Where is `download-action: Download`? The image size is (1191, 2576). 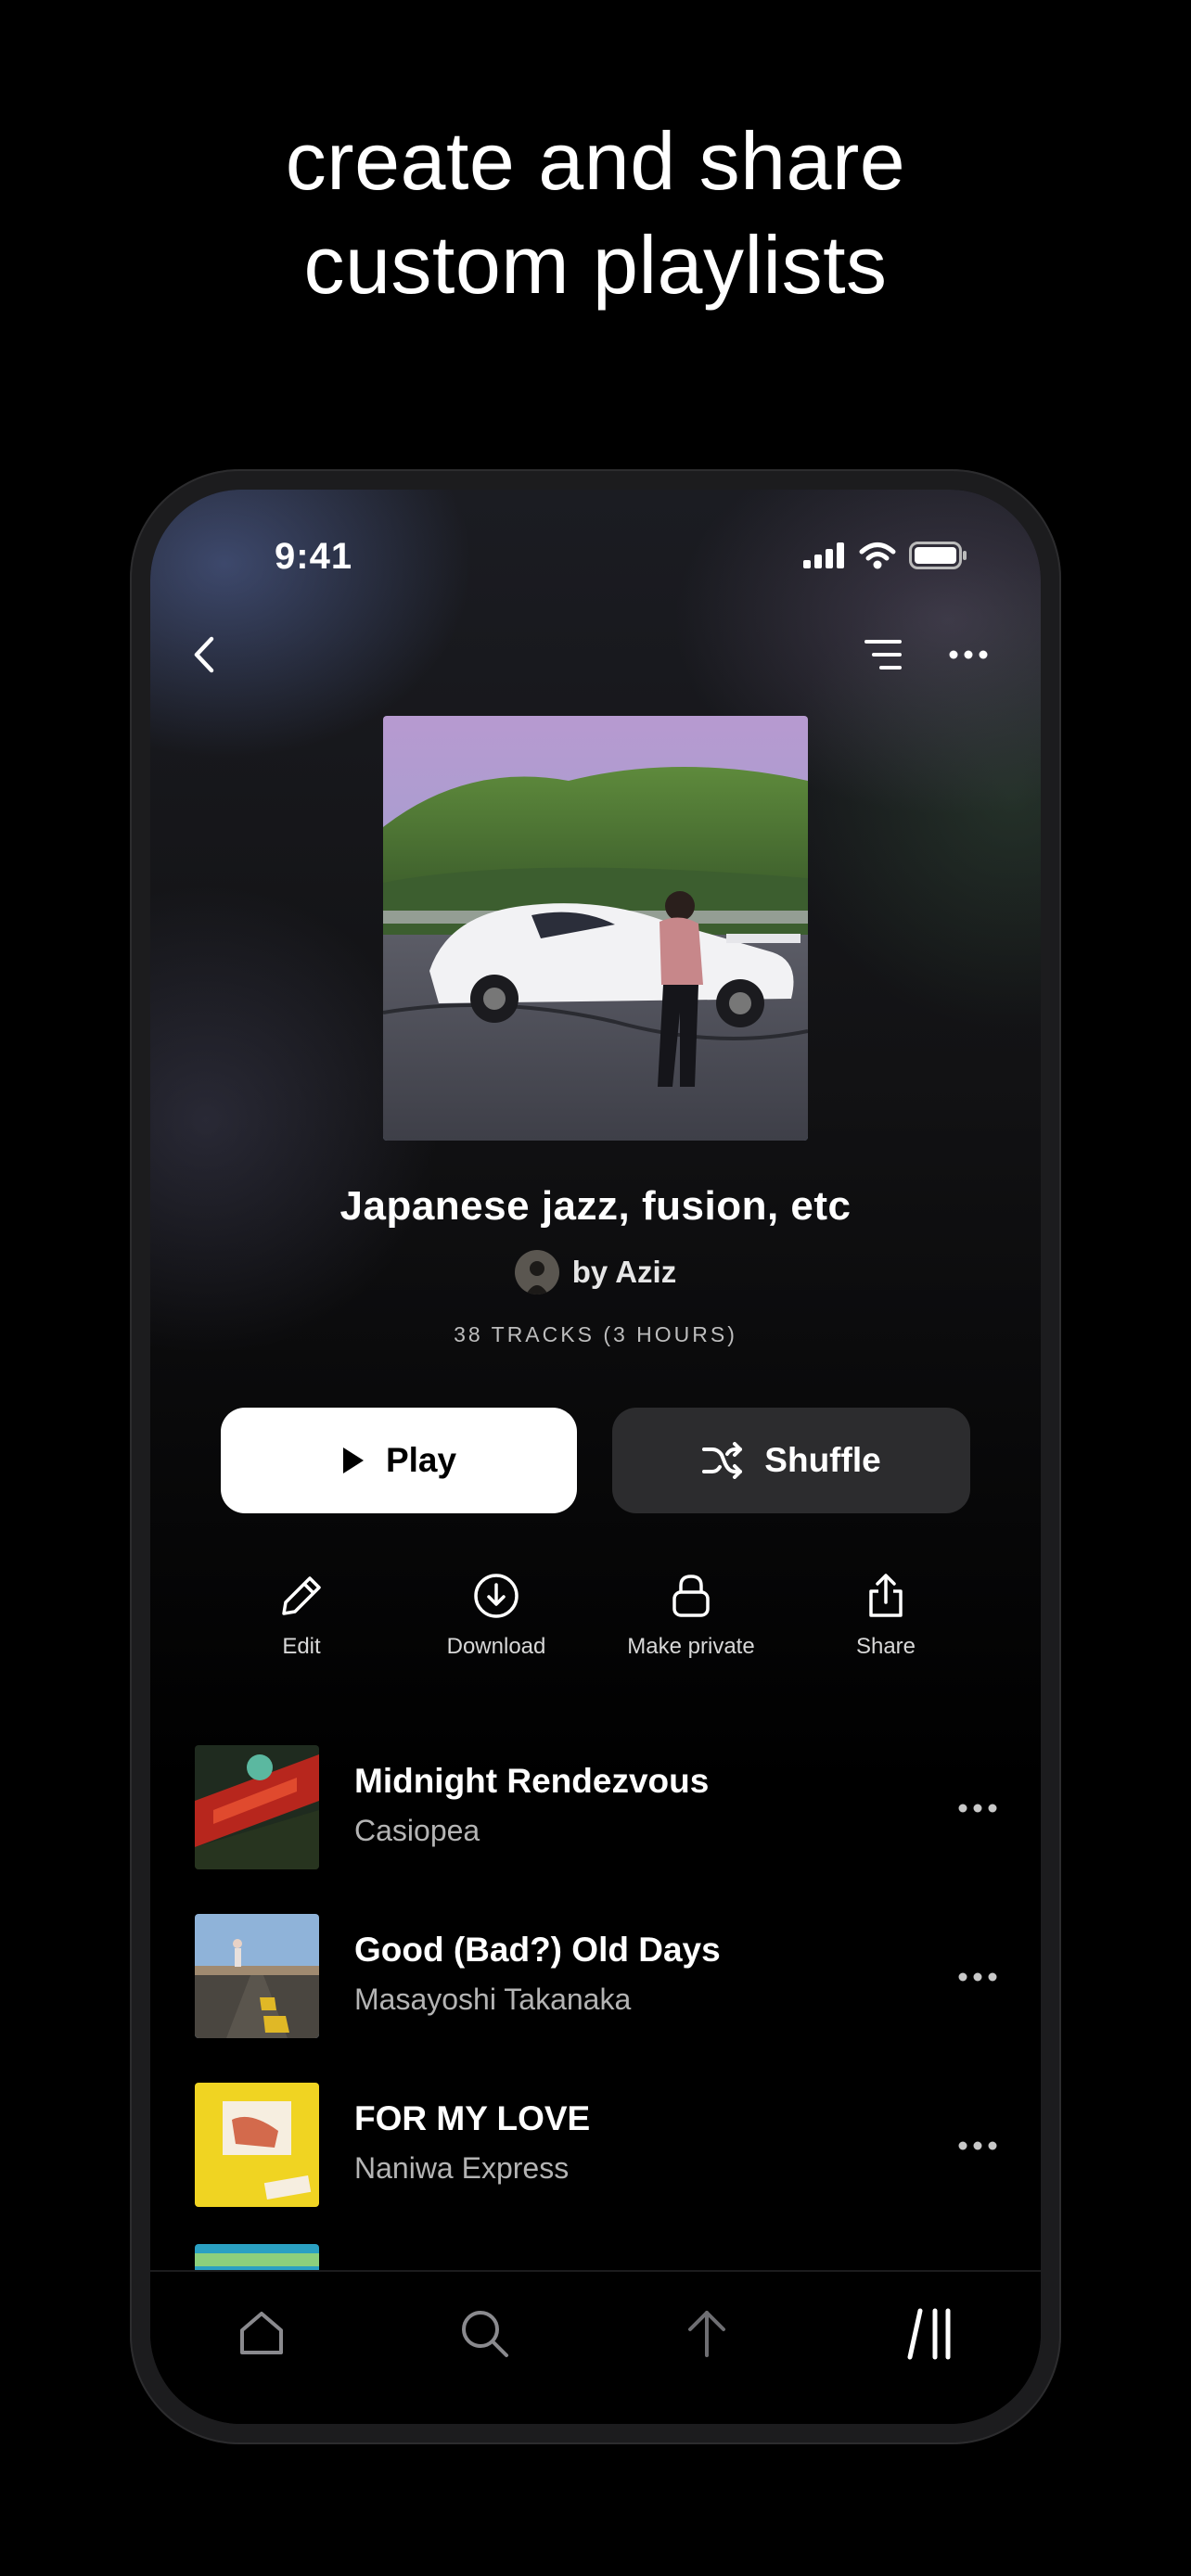
download-action: Download is located at coordinates (497, 1613).